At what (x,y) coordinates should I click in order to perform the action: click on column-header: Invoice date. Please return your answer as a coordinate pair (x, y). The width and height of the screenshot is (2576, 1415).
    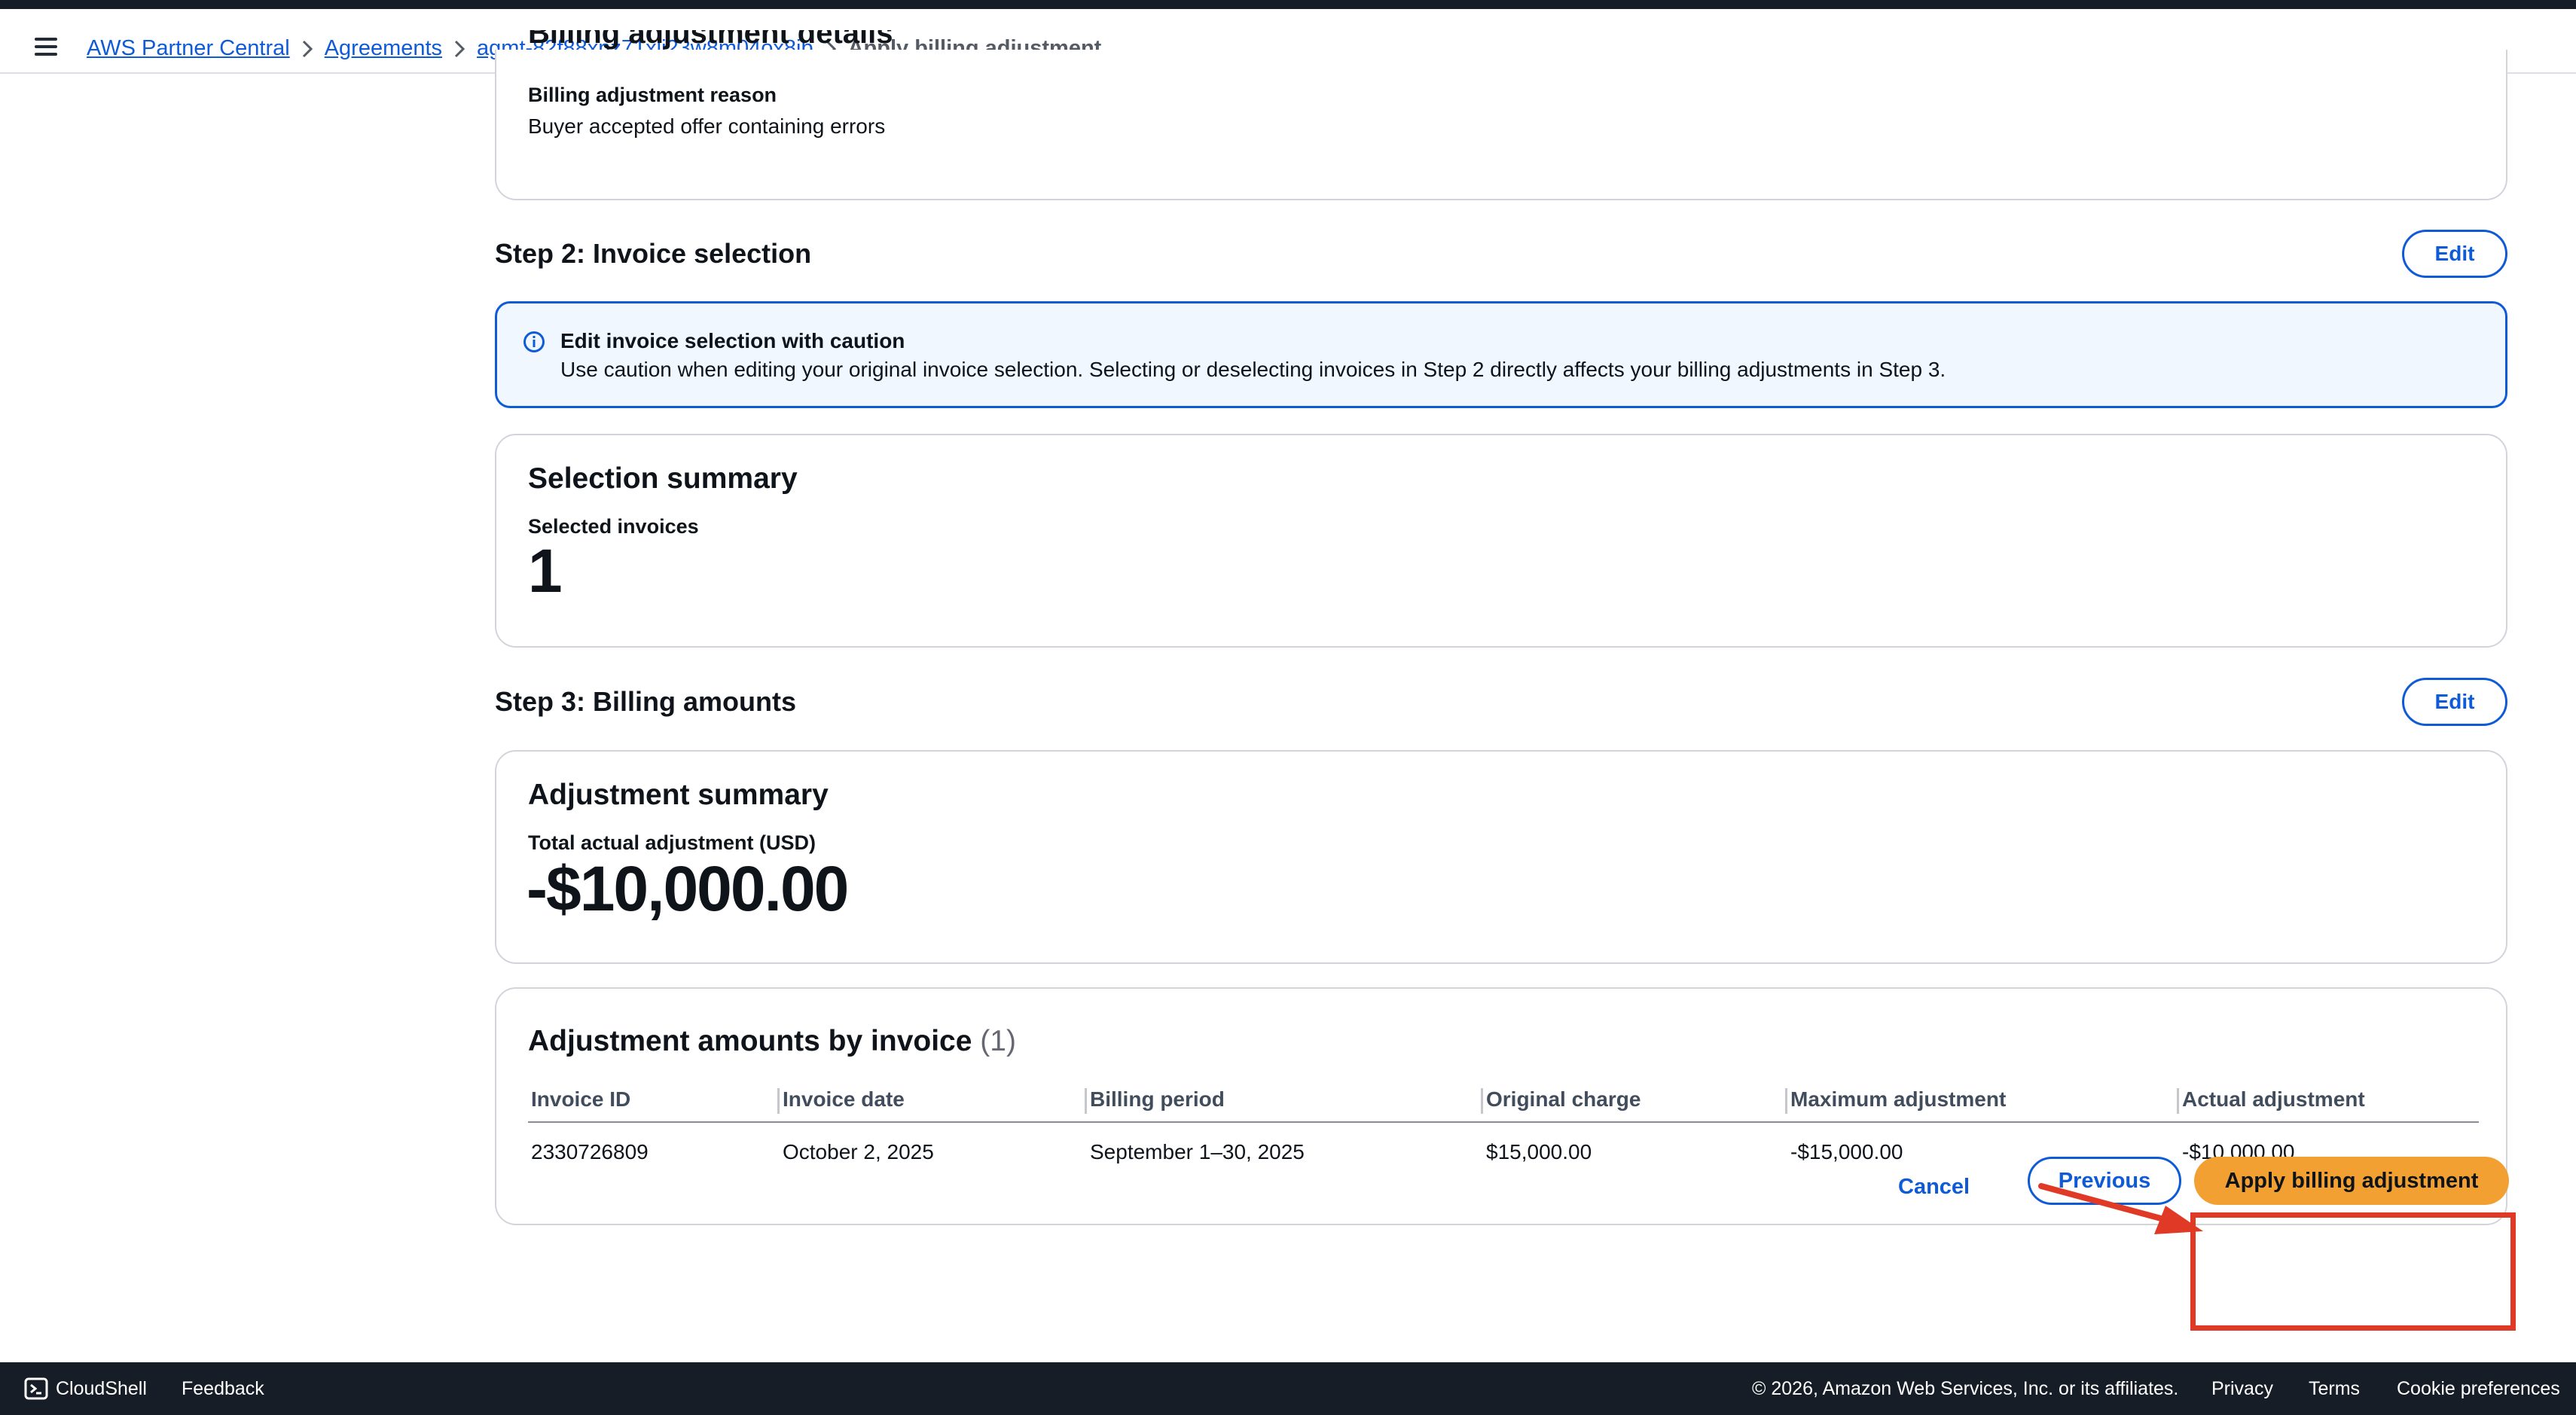
    Looking at the image, I should click on (933, 1100).